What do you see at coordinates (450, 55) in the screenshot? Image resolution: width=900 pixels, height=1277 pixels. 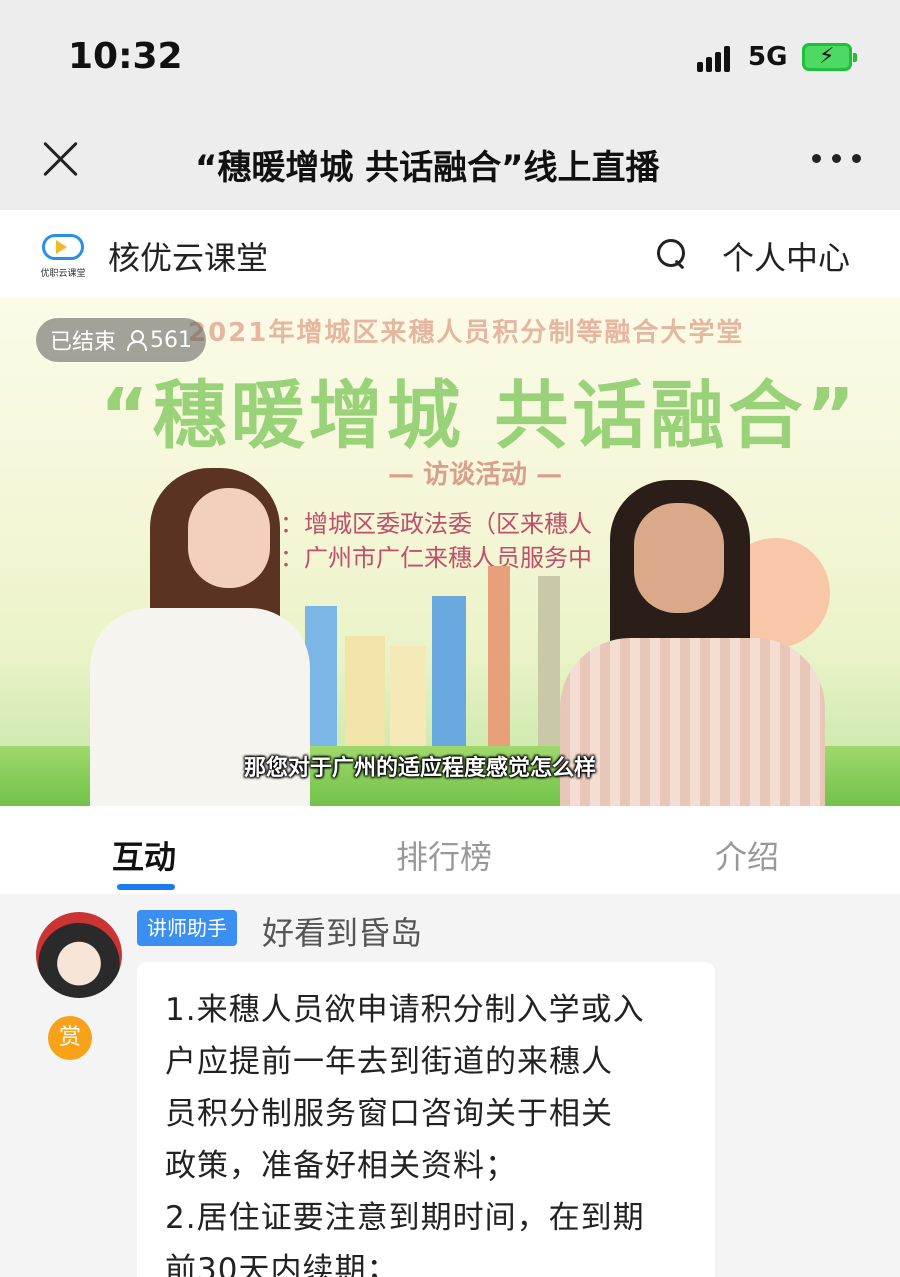 I see `status-bar: 10:32 5G ⚡` at bounding box center [450, 55].